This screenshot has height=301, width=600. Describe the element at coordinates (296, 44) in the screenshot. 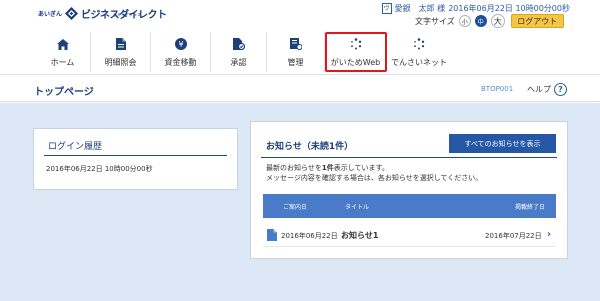

I see `admin-icon` at that location.